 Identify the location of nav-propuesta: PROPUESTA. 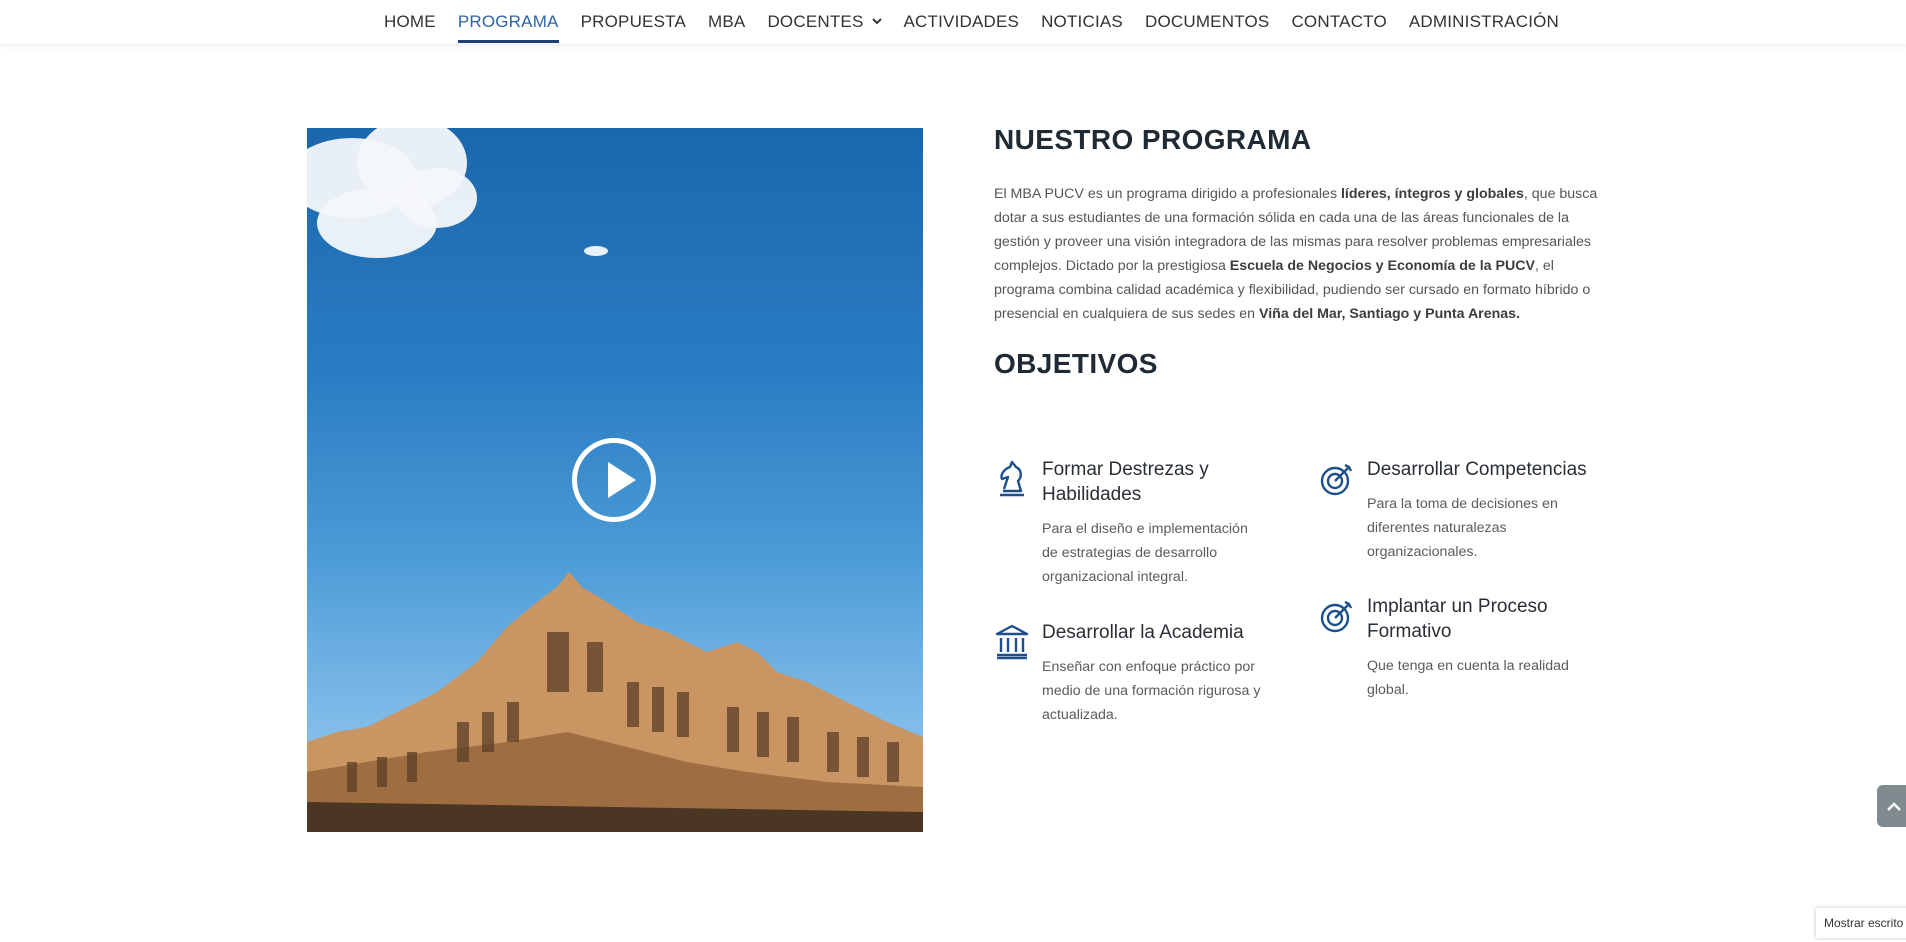
(633, 22).